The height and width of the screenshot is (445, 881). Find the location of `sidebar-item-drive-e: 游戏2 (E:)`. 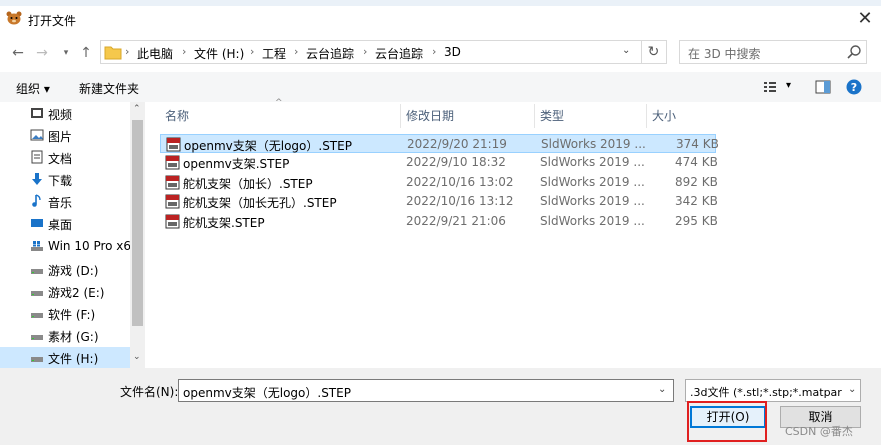

sidebar-item-drive-e: 游戏2 (E:) is located at coordinates (65, 292).